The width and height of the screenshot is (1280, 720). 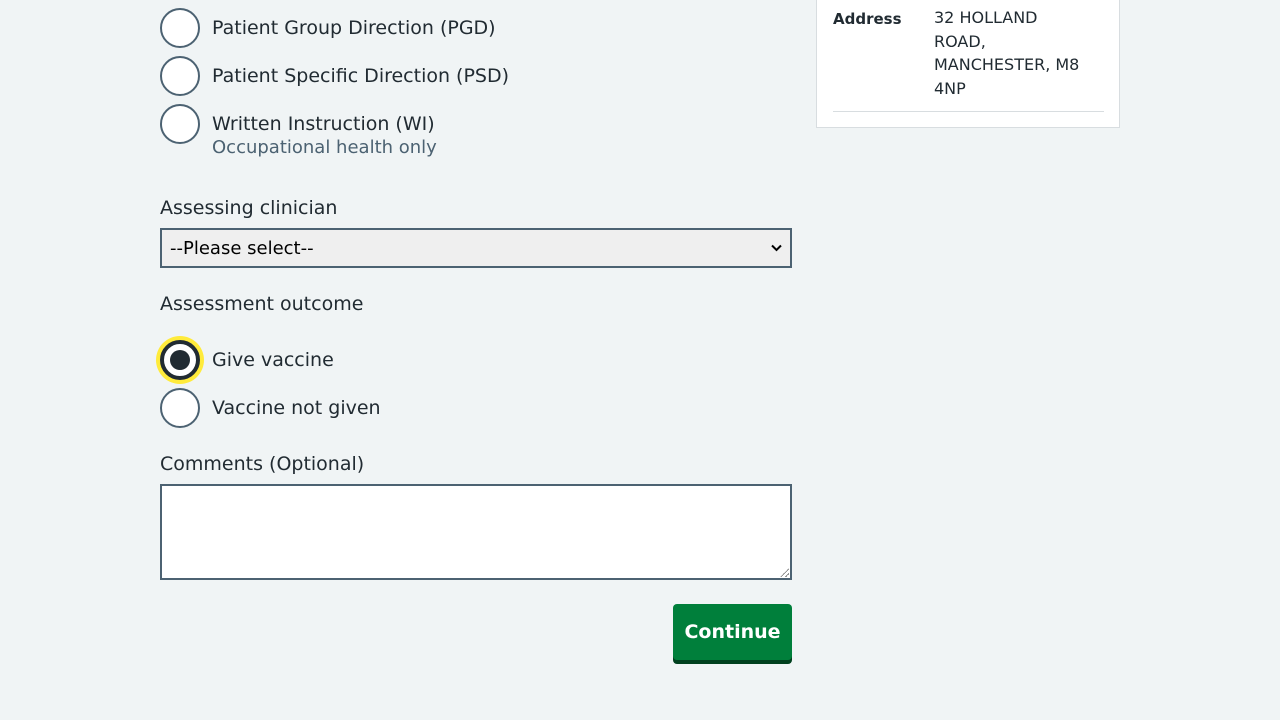 What do you see at coordinates (1007, 53) in the screenshot?
I see `summary-value-address: 32 HOLLAND ROAD, MANCHESTER, M8 4NP` at bounding box center [1007, 53].